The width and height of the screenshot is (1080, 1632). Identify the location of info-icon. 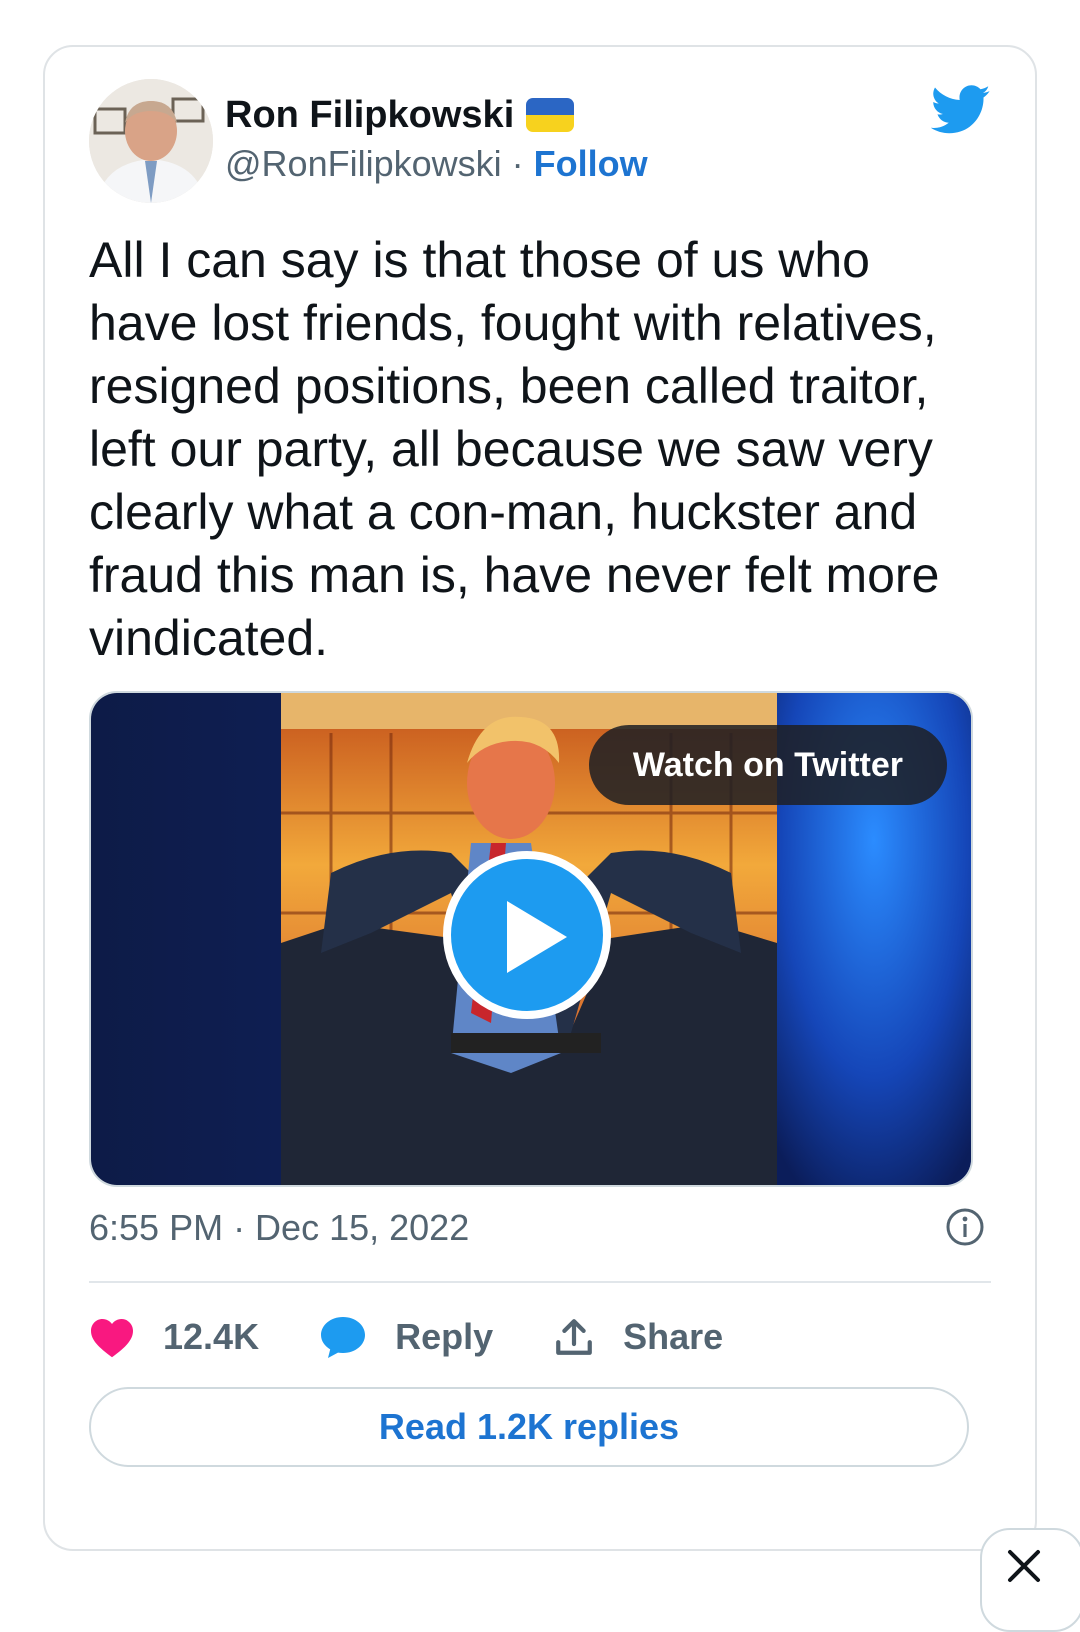
(965, 1227).